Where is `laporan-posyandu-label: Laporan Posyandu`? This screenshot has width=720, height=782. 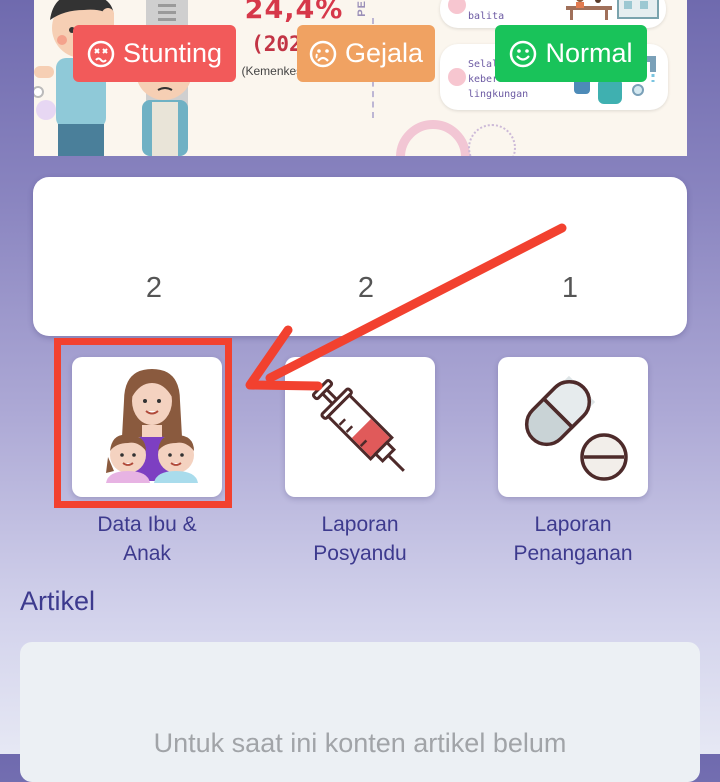
laporan-posyandu-label: Laporan Posyandu is located at coordinates (360, 539).